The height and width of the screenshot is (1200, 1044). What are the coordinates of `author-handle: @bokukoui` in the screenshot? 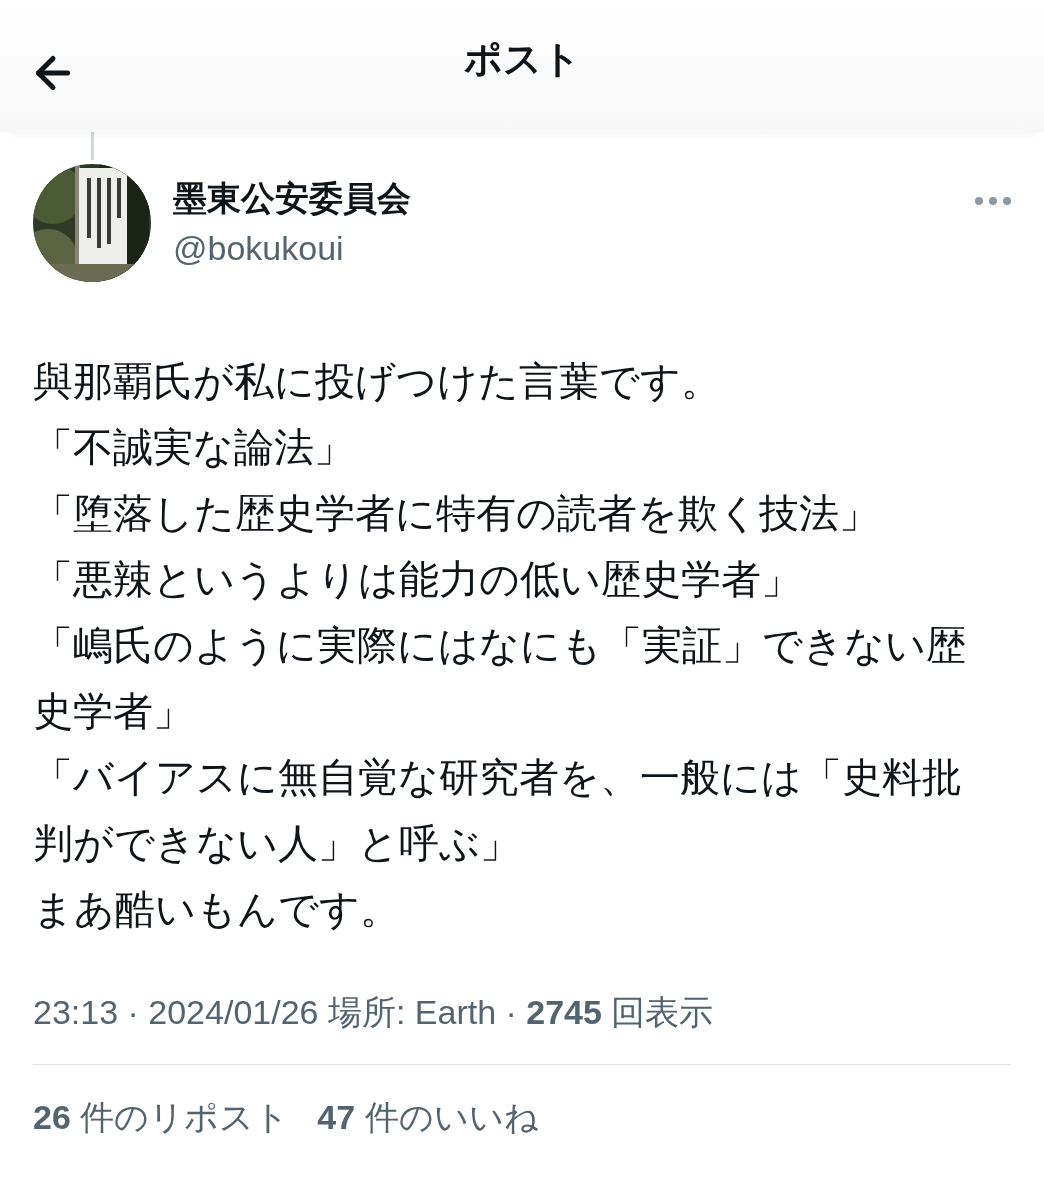 It's located at (562, 248).